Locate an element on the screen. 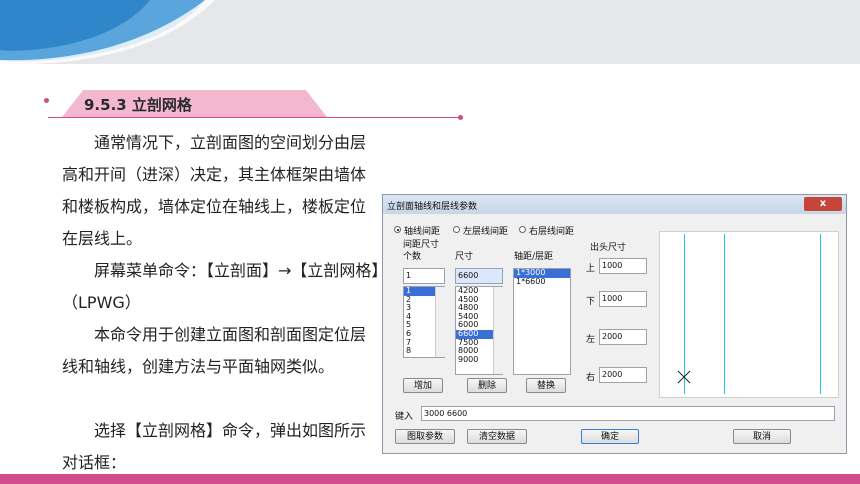 The height and width of the screenshot is (484, 860). clear-data-button: 清空数据 is located at coordinates (497, 436).